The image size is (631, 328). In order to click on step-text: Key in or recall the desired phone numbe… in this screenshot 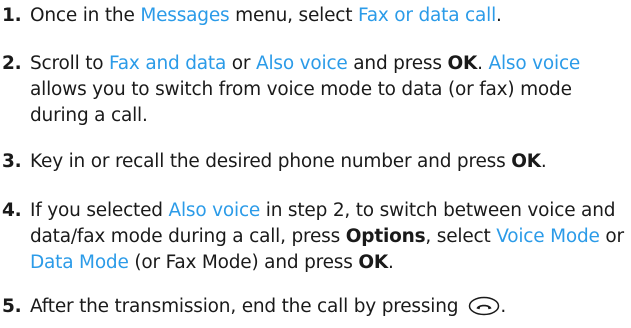, I will do `click(288, 161)`.